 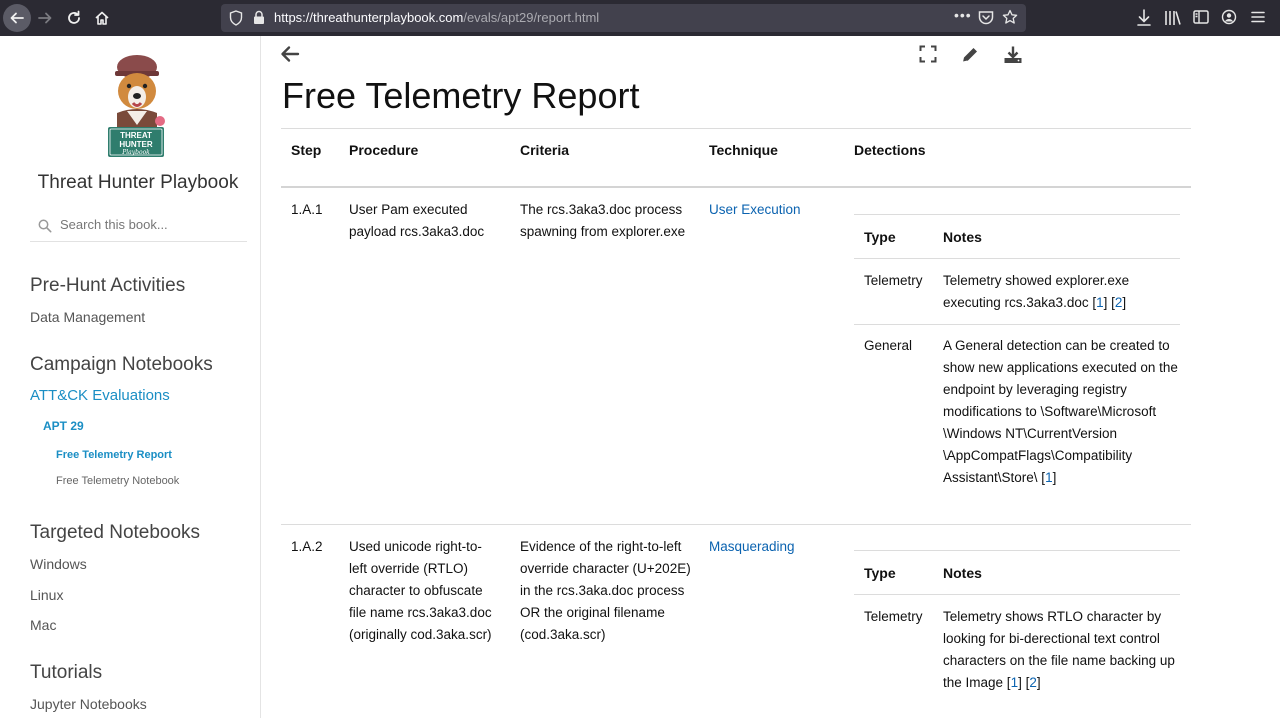 I want to click on row2-procedure-line: file name rcs.3aka3.doc, so click(x=420, y=612).